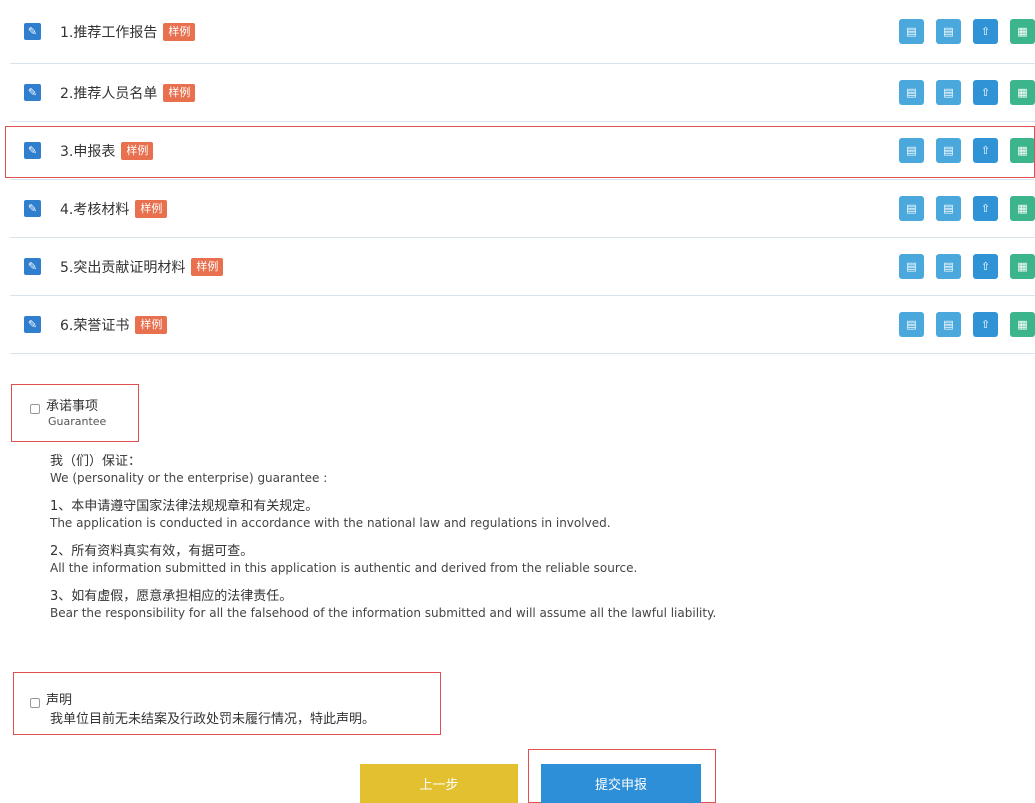 Image resolution: width=1035 pixels, height=803 pixels. What do you see at coordinates (184, 506) in the screenshot?
I see `term-zh: 1、本申请遵守国家法律法规规章和有关规定。` at bounding box center [184, 506].